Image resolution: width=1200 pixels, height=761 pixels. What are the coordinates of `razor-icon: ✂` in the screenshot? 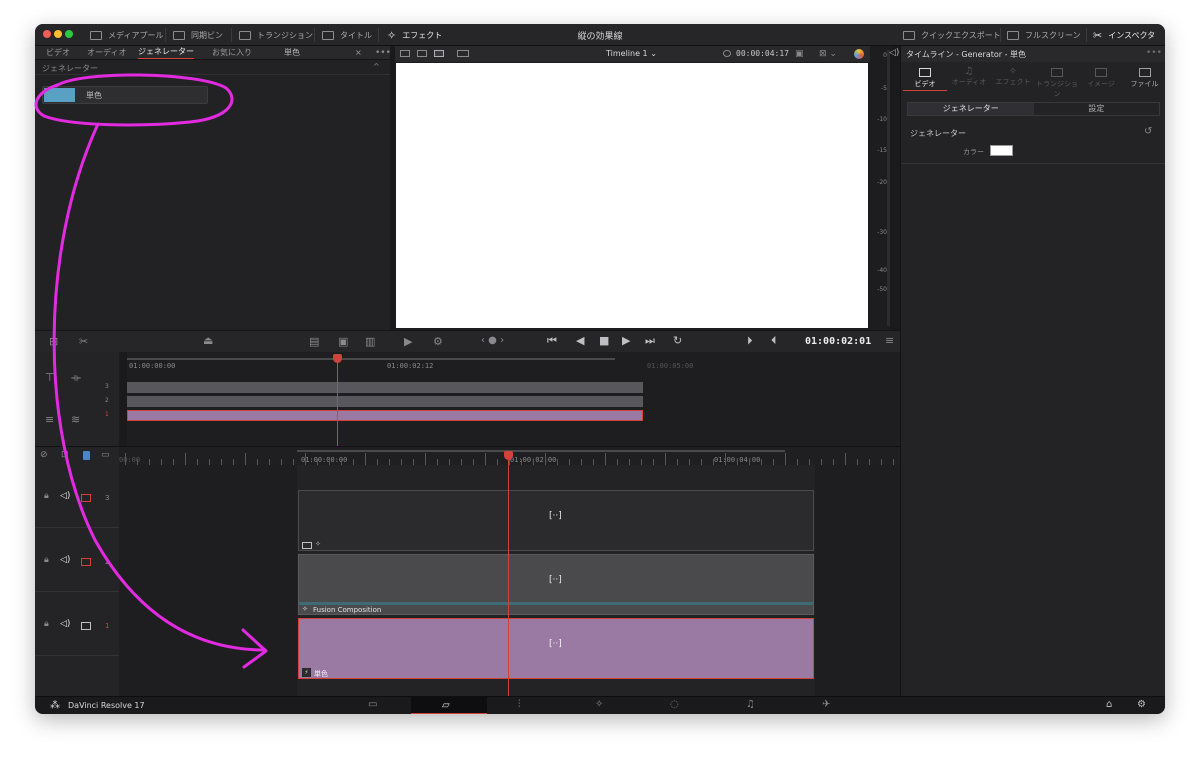 It's located at (83, 341).